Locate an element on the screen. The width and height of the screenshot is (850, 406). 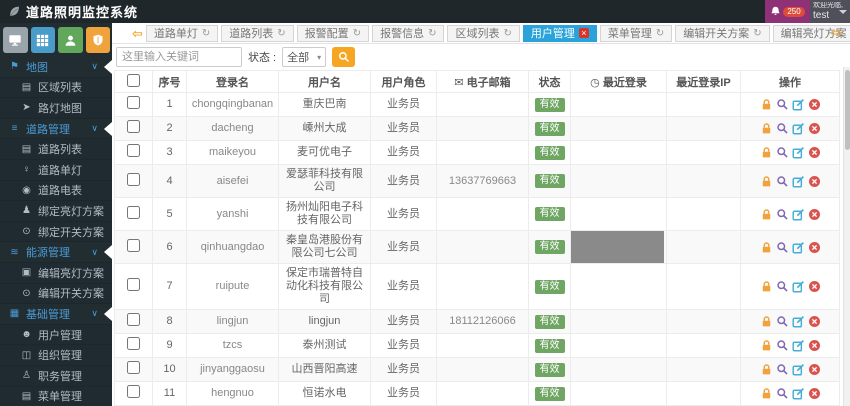
tab-scroll-right-icon: ⇨ is located at coordinates (836, 32).